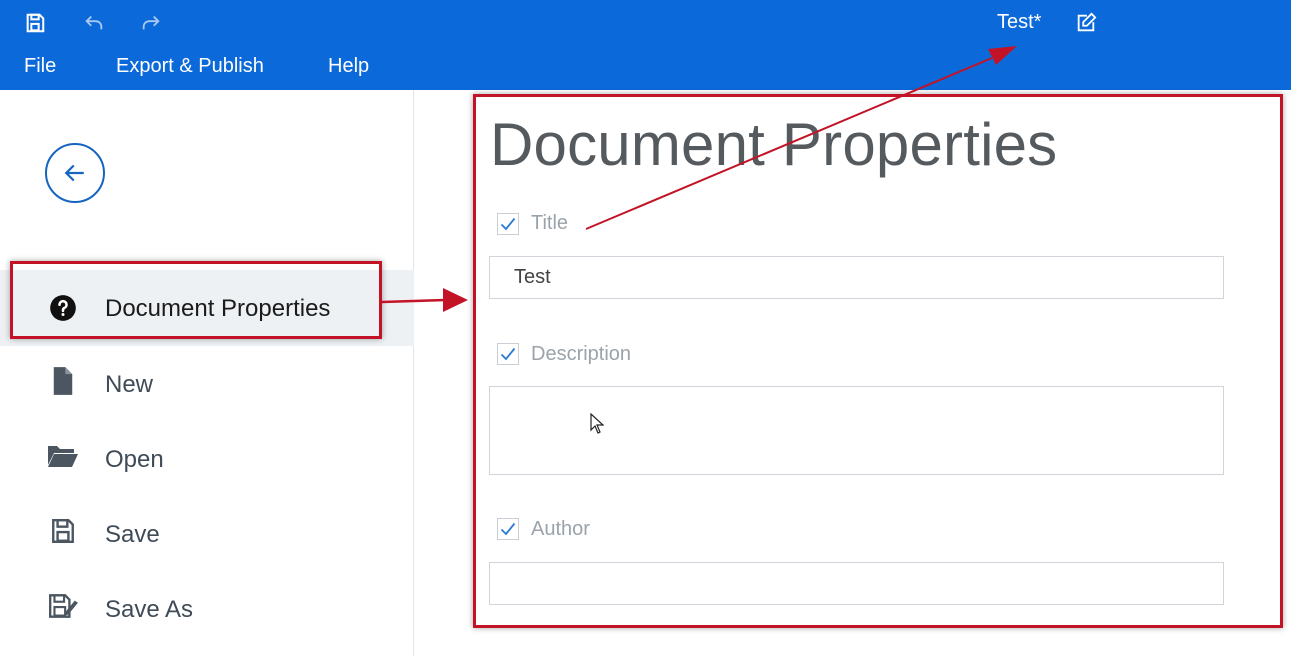 This screenshot has height=656, width=1291. I want to click on top-bar: Test* File Export & Publish Help, so click(645, 45).